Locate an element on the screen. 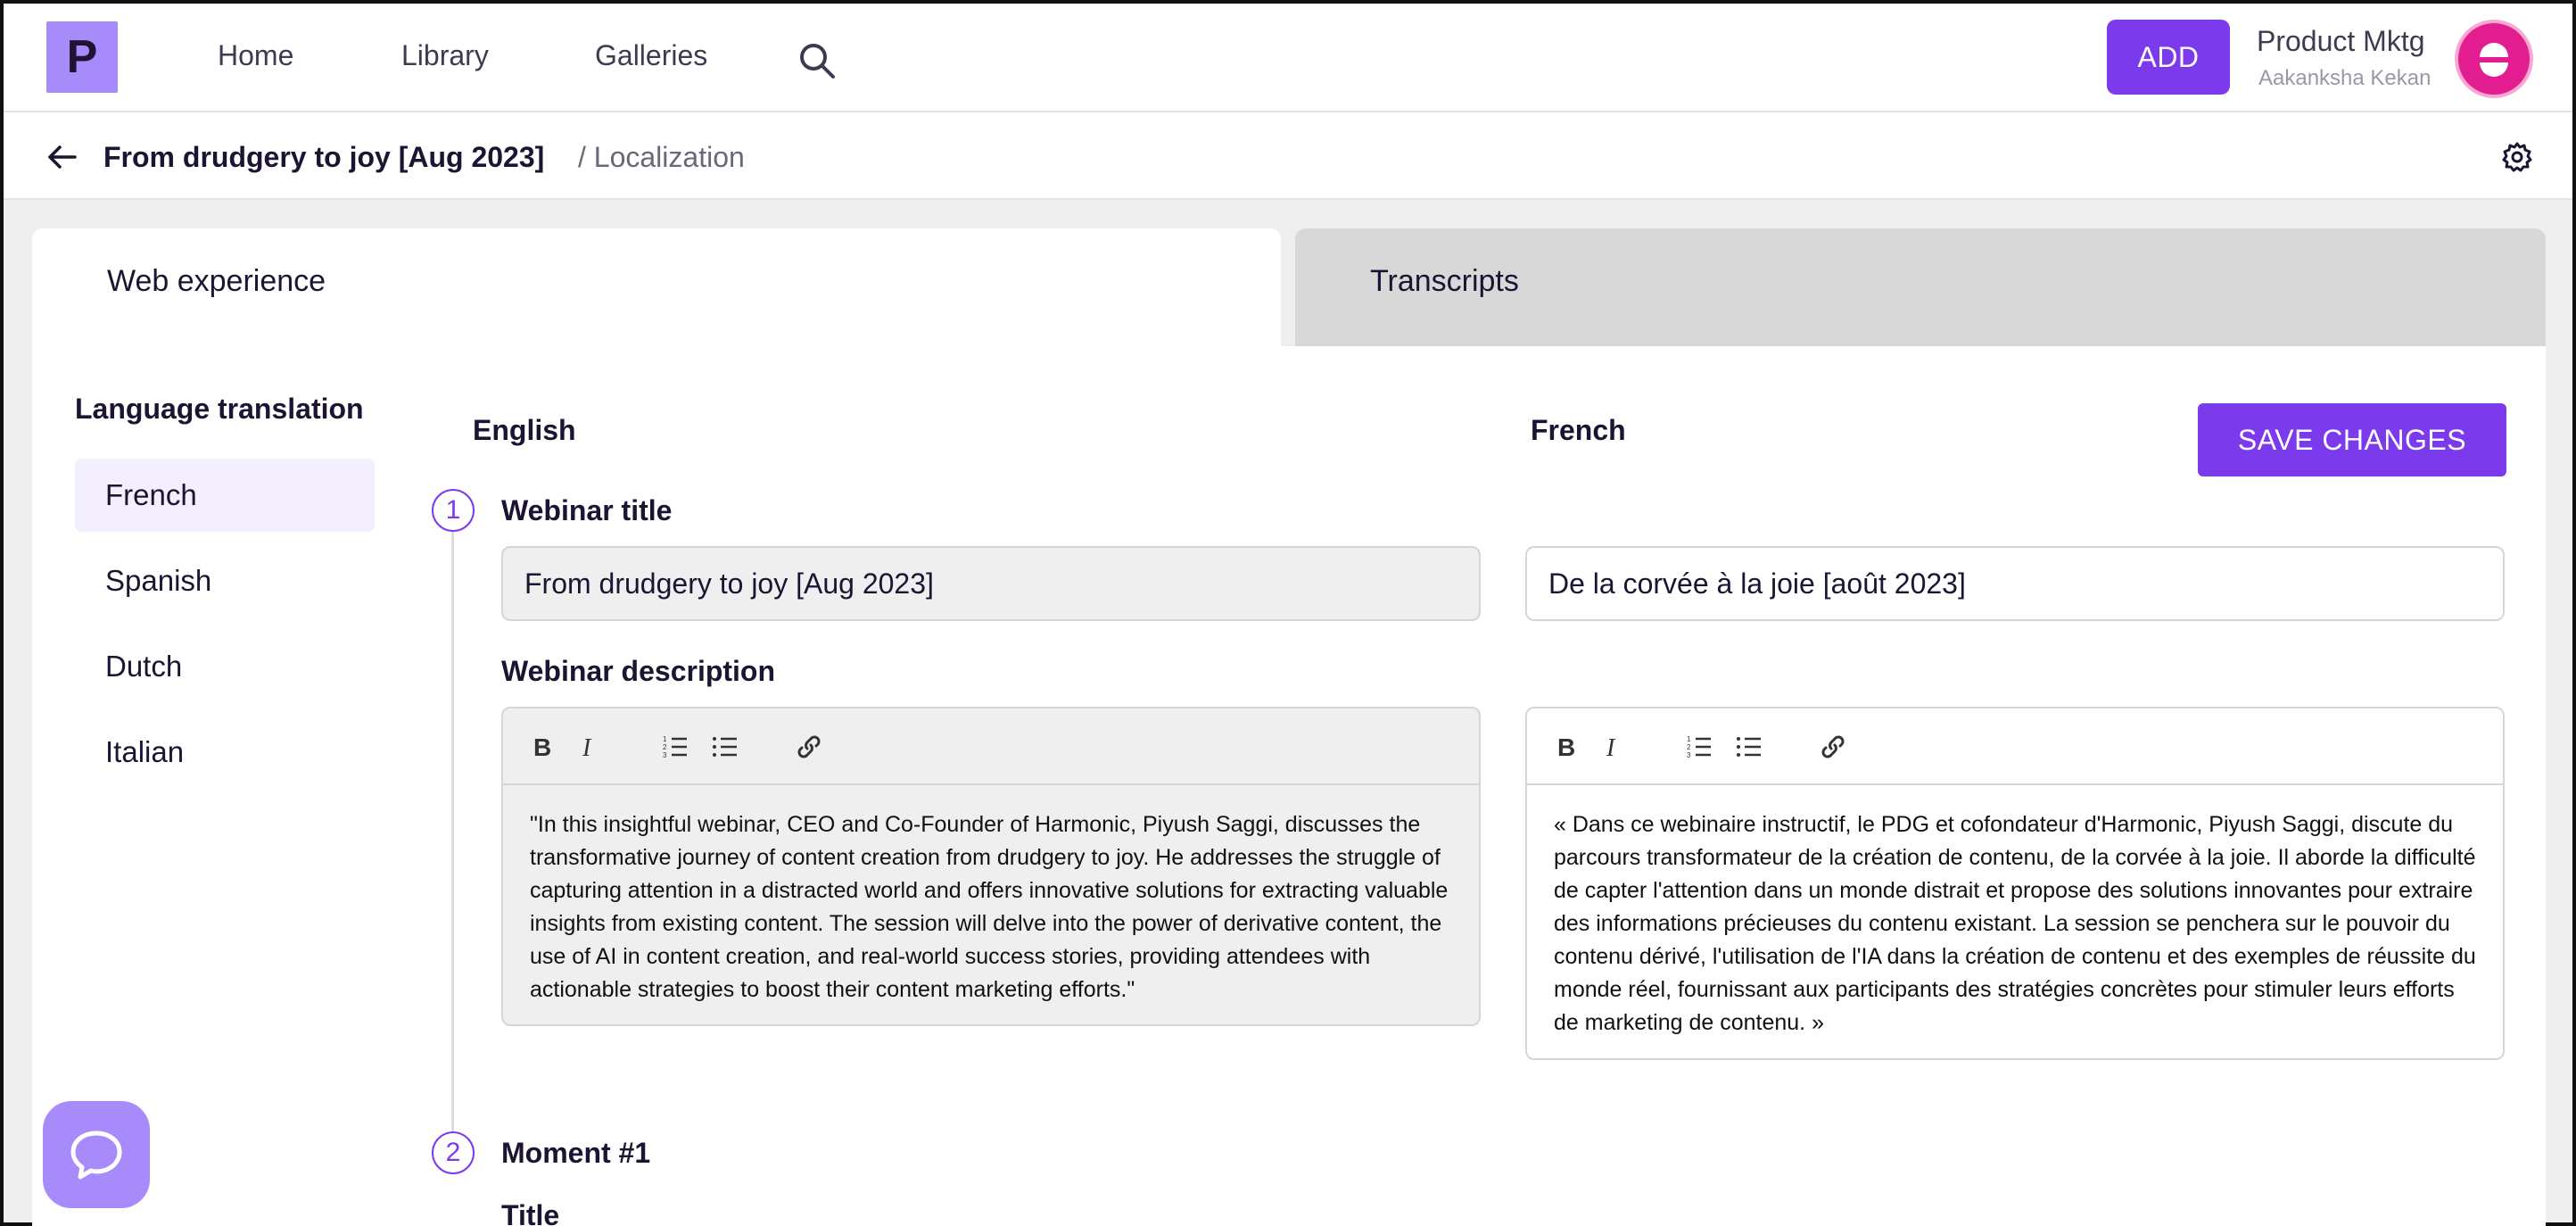 This screenshot has width=2576, height=1226. breadcrumb-section: / Localization is located at coordinates (662, 157).